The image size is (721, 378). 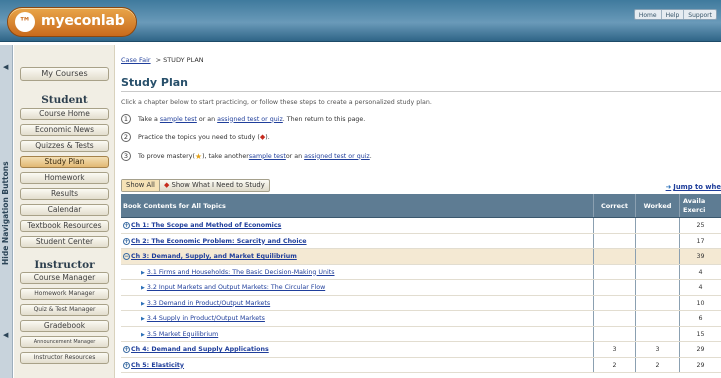 What do you see at coordinates (140, 185) in the screenshot?
I see `show-all-button: Show All` at bounding box center [140, 185].